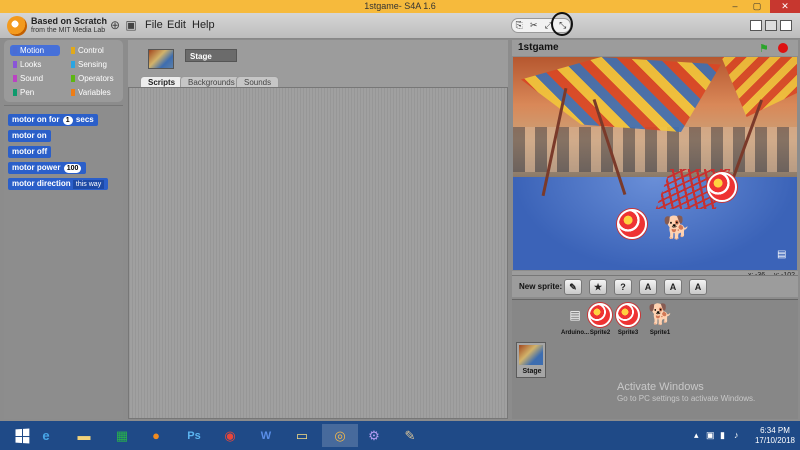  Describe the element at coordinates (69, 21) in the screenshot. I see `brand-title: Based on Scratch` at that location.